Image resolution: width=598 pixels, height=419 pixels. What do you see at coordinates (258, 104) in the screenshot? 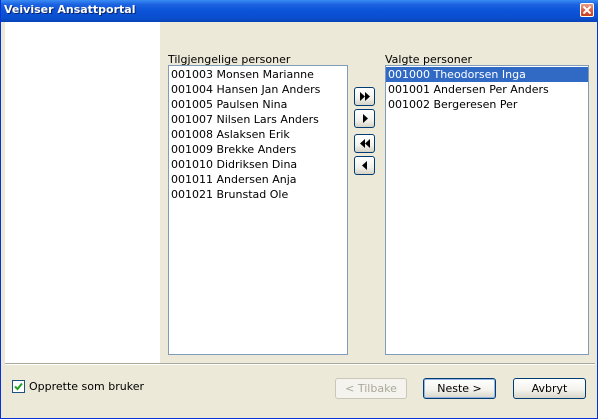
I see `list-item: 001005 Paulsen Nina` at bounding box center [258, 104].